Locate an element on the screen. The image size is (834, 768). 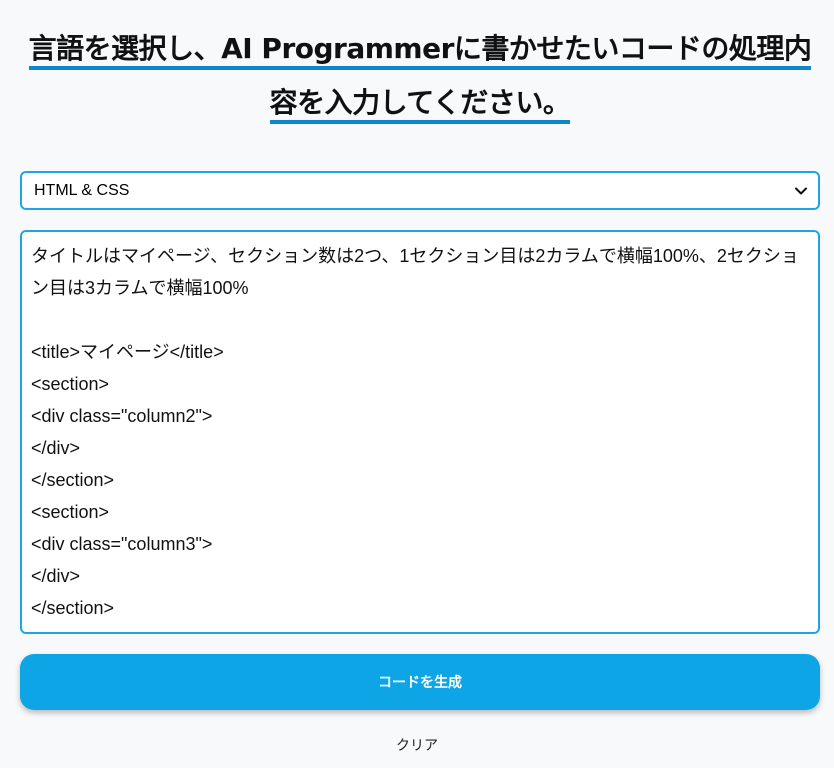
language-select: HTML & CSS is located at coordinates (420, 190).